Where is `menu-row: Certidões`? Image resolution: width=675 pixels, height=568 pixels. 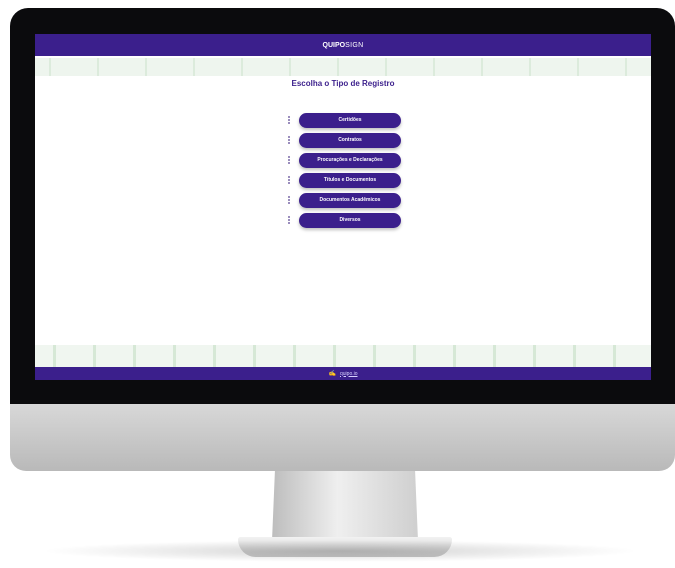
menu-row: Certidões is located at coordinates (345, 120).